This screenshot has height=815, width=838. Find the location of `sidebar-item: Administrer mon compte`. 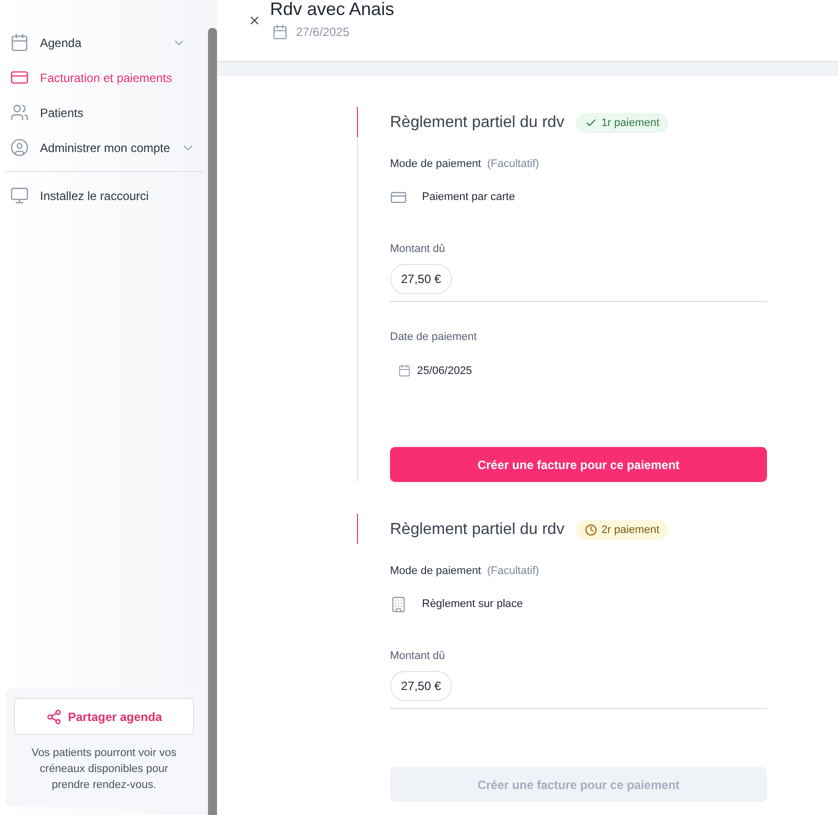

sidebar-item: Administrer mon compte is located at coordinates (104, 147).